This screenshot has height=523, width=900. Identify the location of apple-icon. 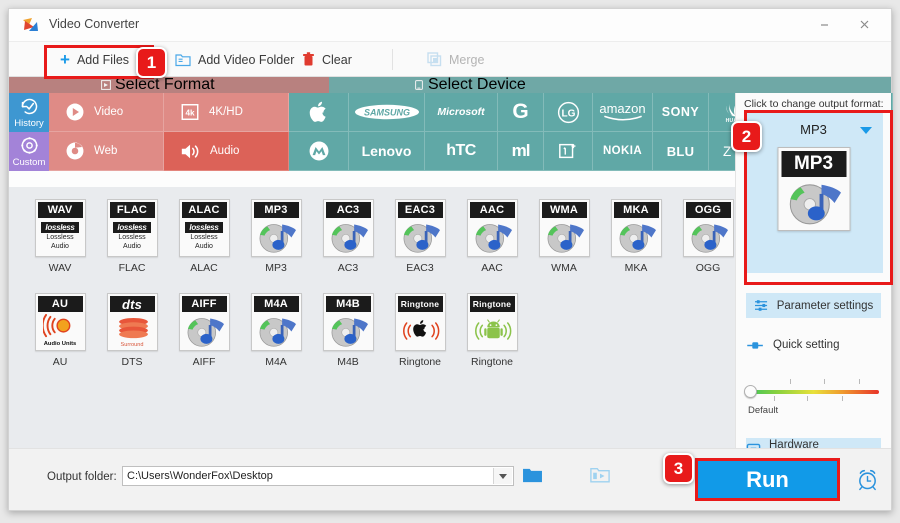
(317, 111).